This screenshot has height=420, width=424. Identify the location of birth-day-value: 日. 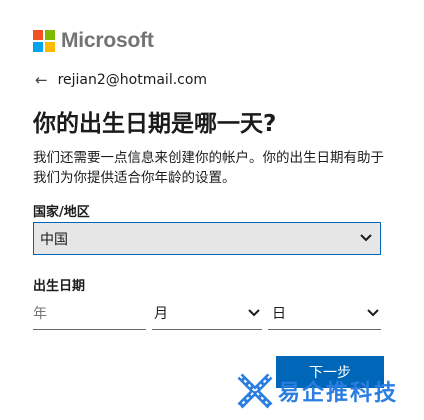
(279, 314).